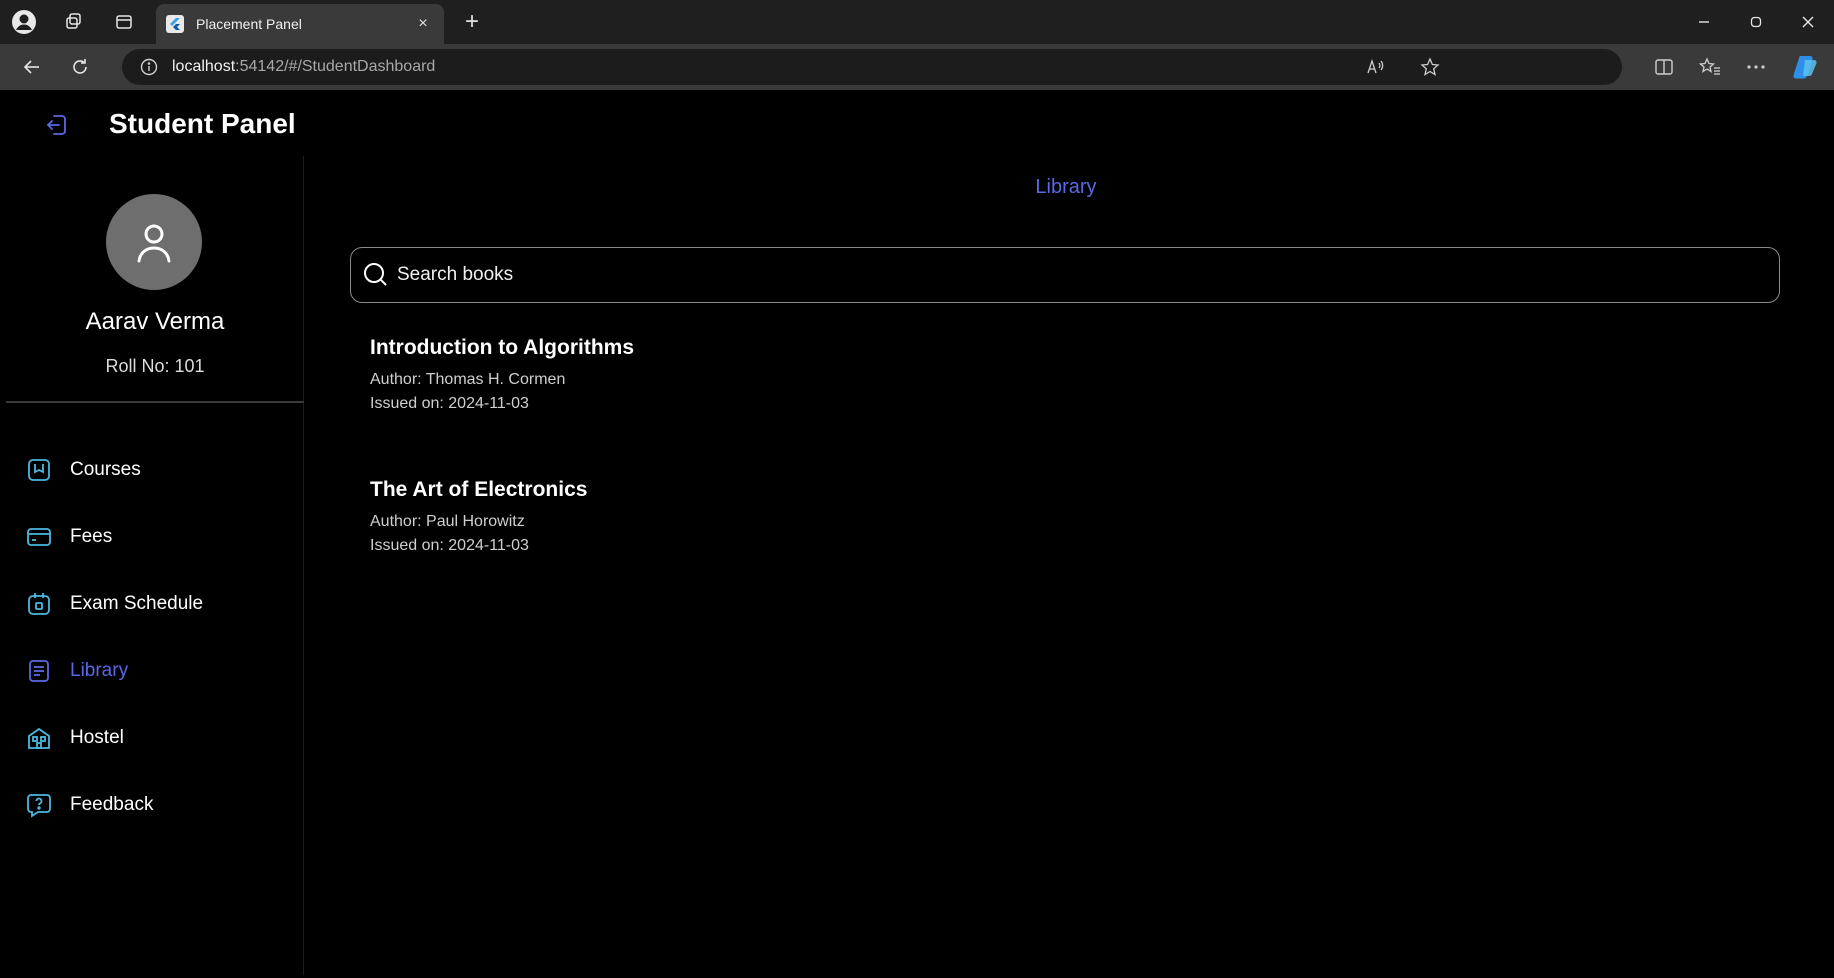 This screenshot has height=978, width=1834. What do you see at coordinates (1805, 67) in the screenshot?
I see `copilot-icon` at bounding box center [1805, 67].